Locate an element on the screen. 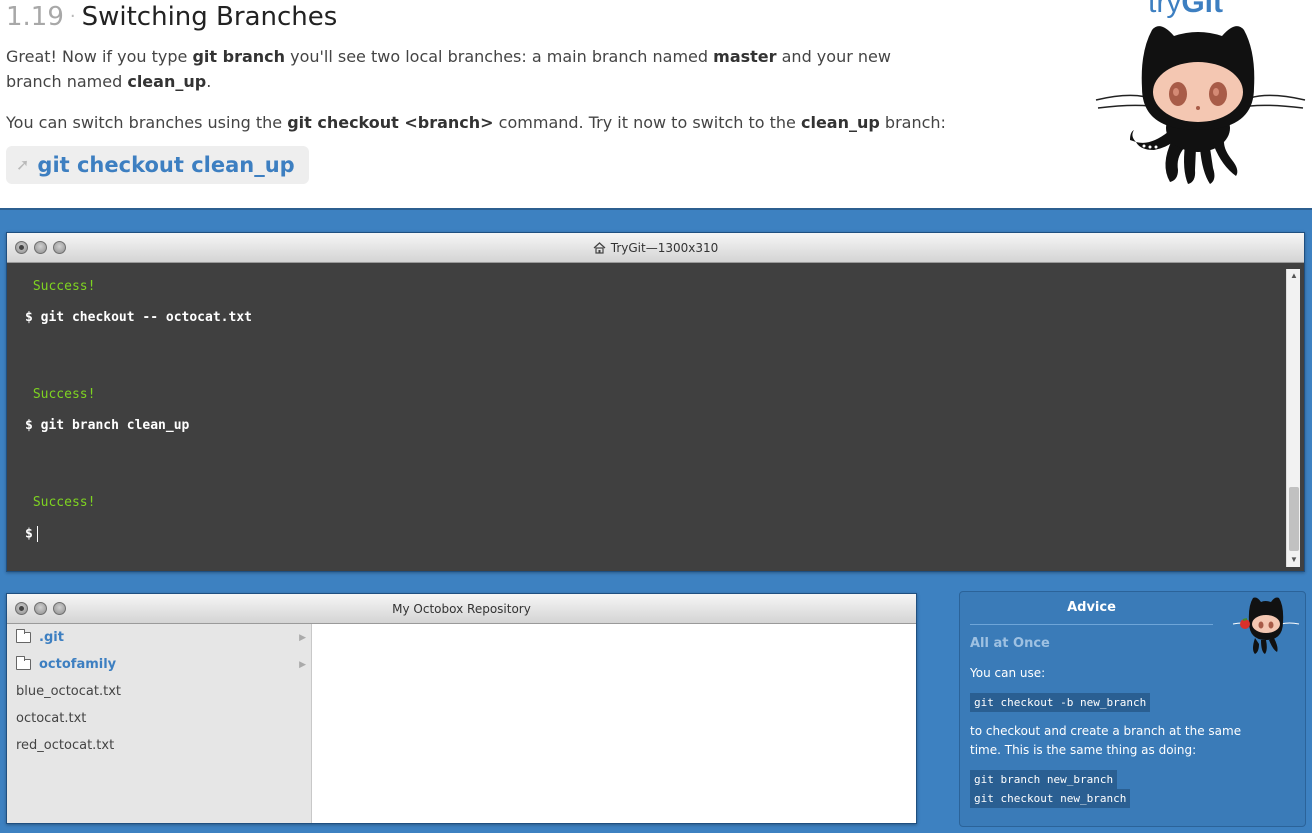 The width and height of the screenshot is (1312, 833). logo-text-light: try is located at coordinates (1165, 9).